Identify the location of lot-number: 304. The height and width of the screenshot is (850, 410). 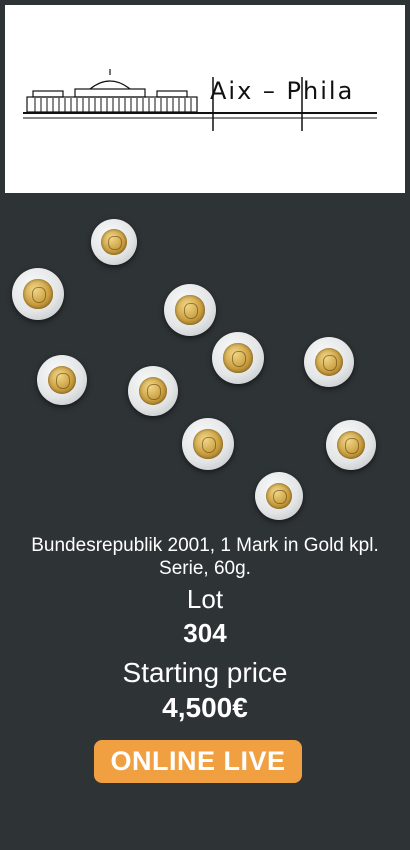
(205, 633).